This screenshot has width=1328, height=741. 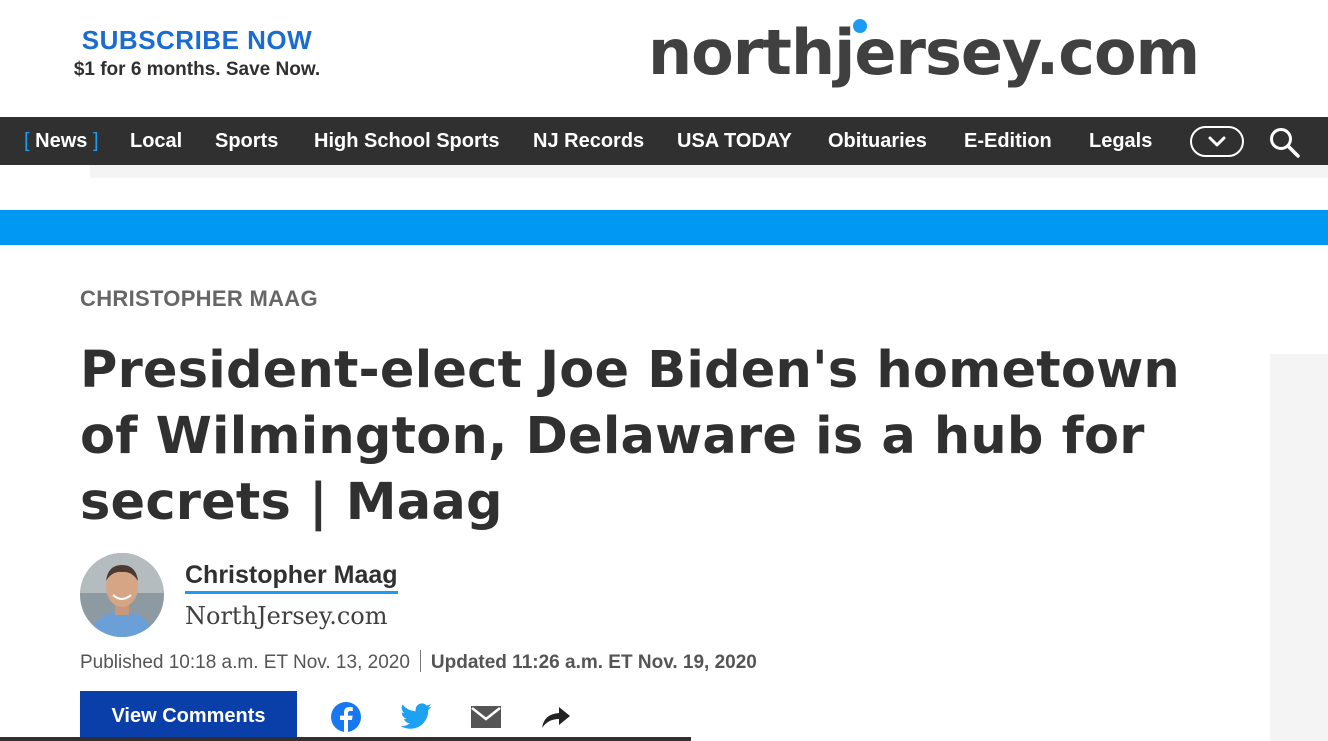 What do you see at coordinates (924, 52) in the screenshot?
I see `logo-text: northjersey.com` at bounding box center [924, 52].